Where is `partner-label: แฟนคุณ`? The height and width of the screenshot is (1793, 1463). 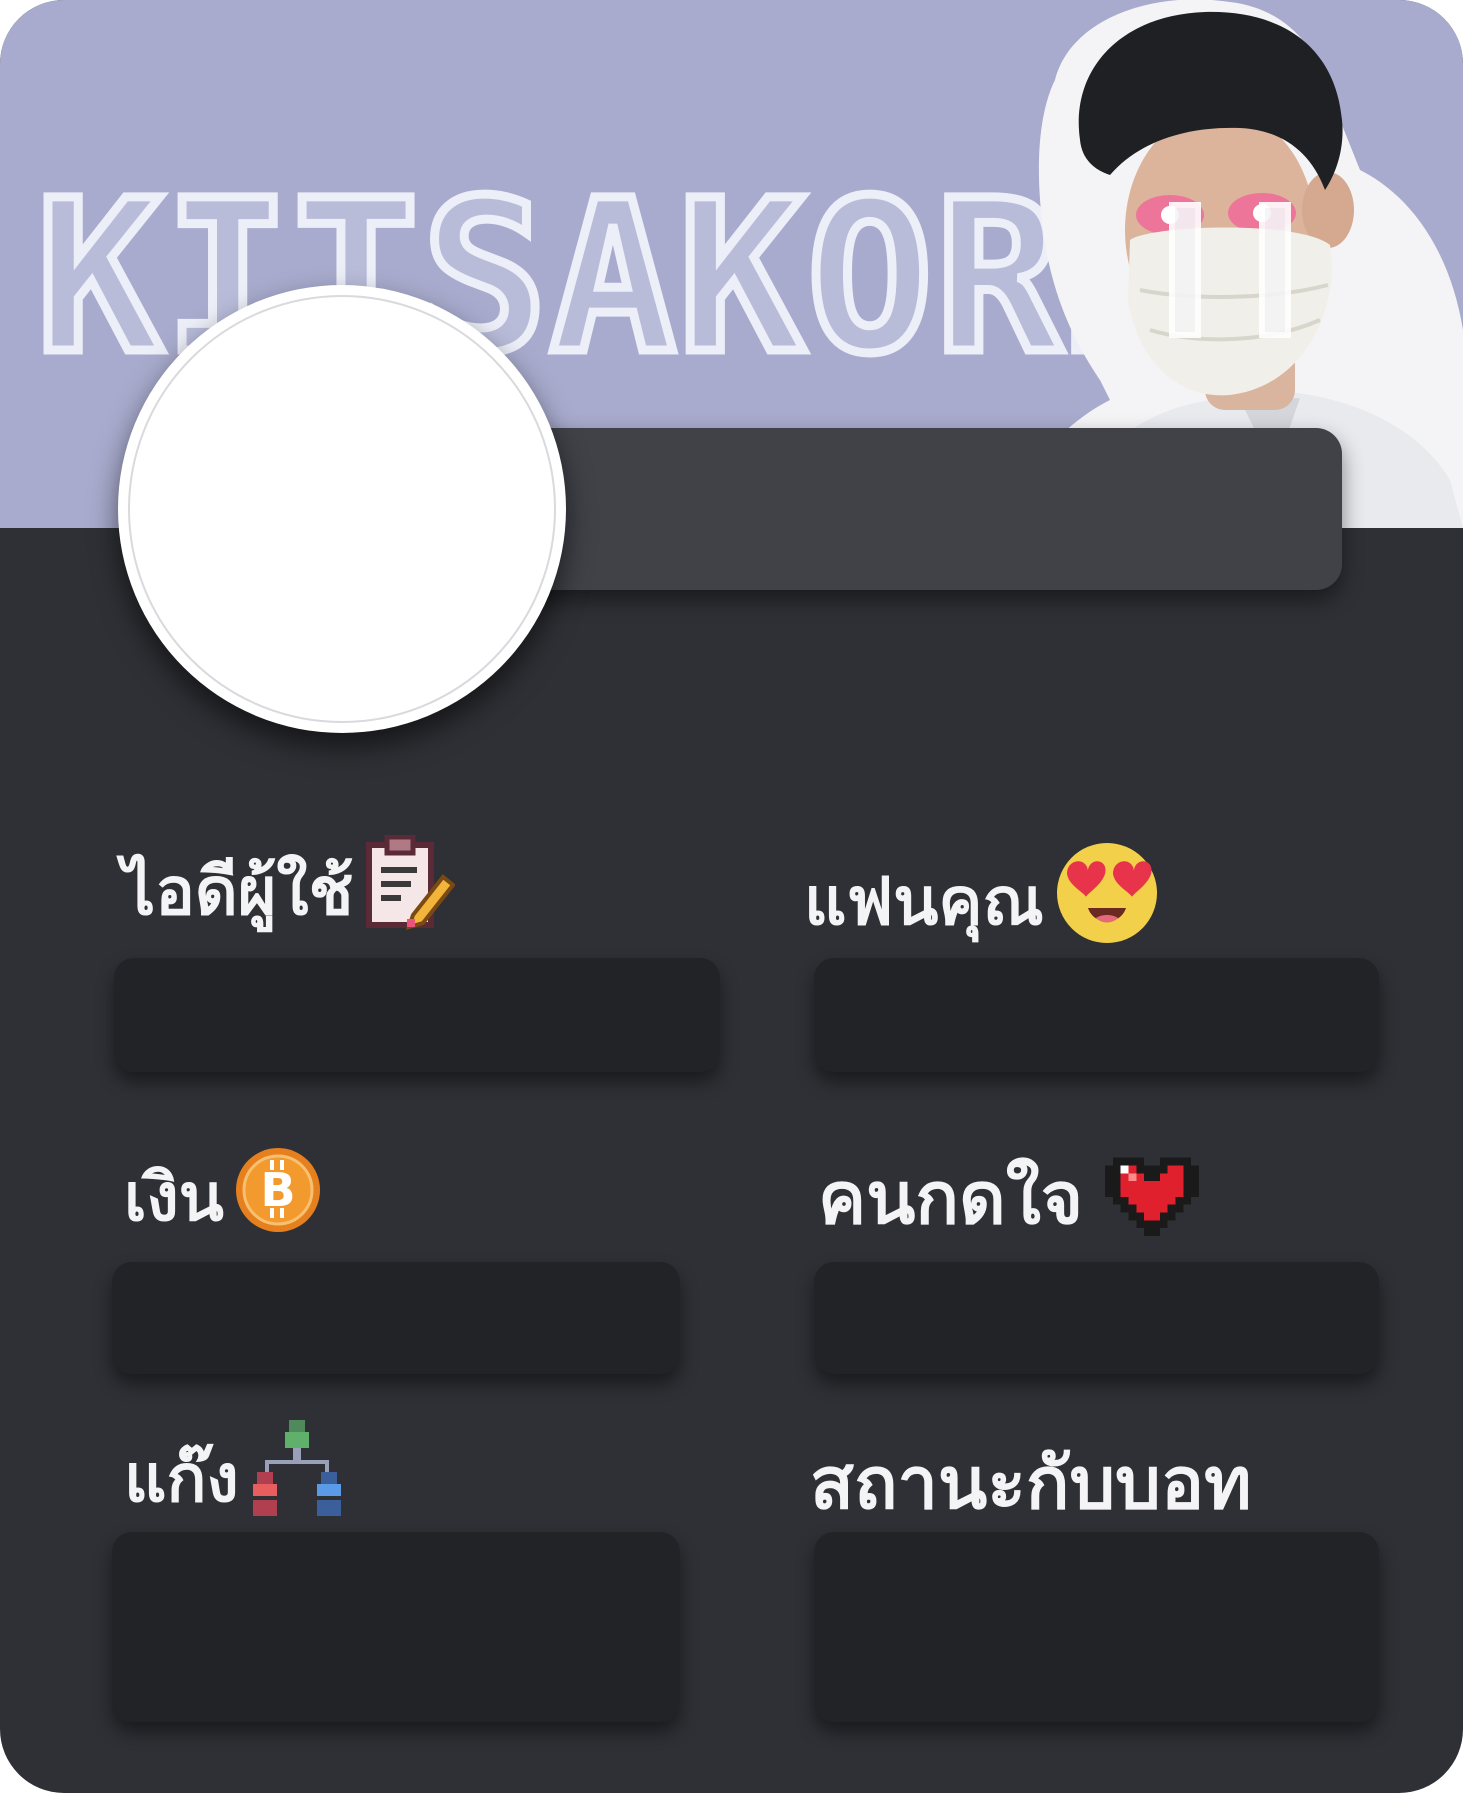 partner-label: แฟนคุณ is located at coordinates (982, 901).